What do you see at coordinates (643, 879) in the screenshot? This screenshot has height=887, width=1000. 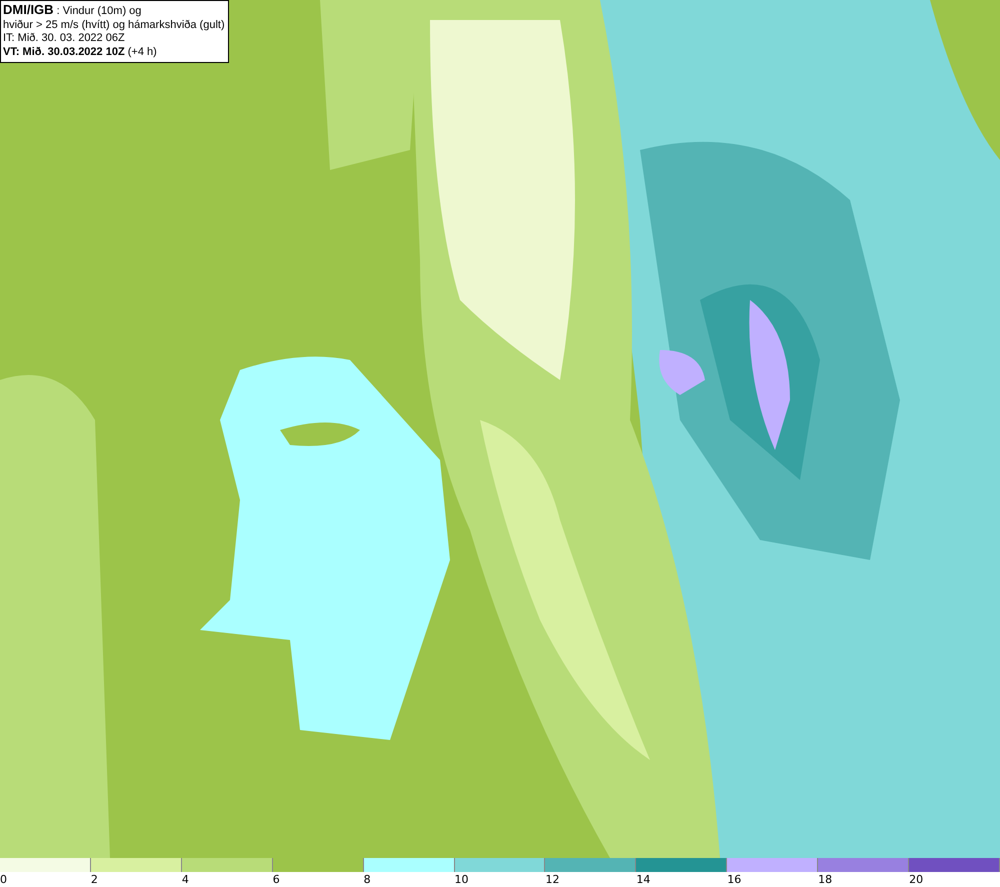 I see `legend-label: 14` at bounding box center [643, 879].